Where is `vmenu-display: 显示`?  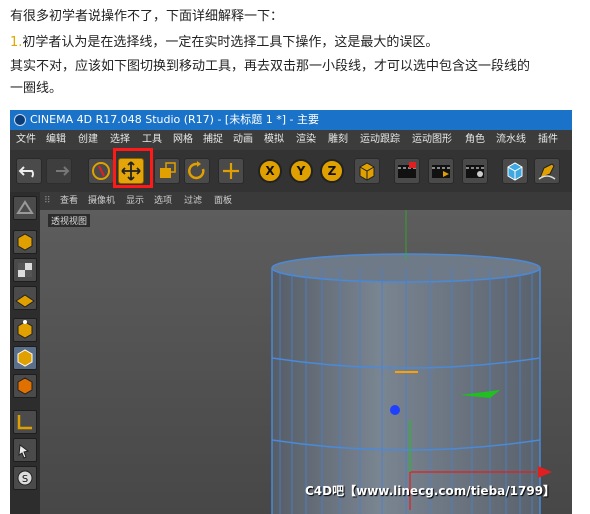
vmenu-display: 显示 is located at coordinates (135, 201).